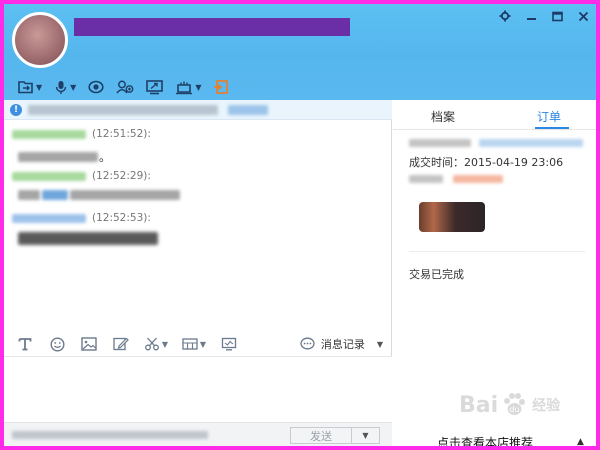 Image resolution: width=600 pixels, height=450 pixels. I want to click on product-thumbnail, so click(452, 217).